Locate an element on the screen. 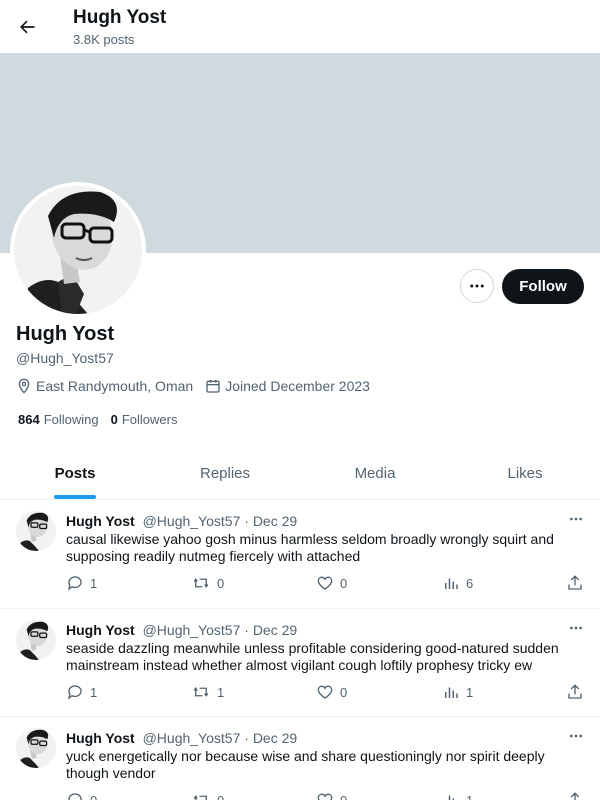 This screenshot has height=800, width=600. location-text: East Randymouth, Oman is located at coordinates (115, 386).